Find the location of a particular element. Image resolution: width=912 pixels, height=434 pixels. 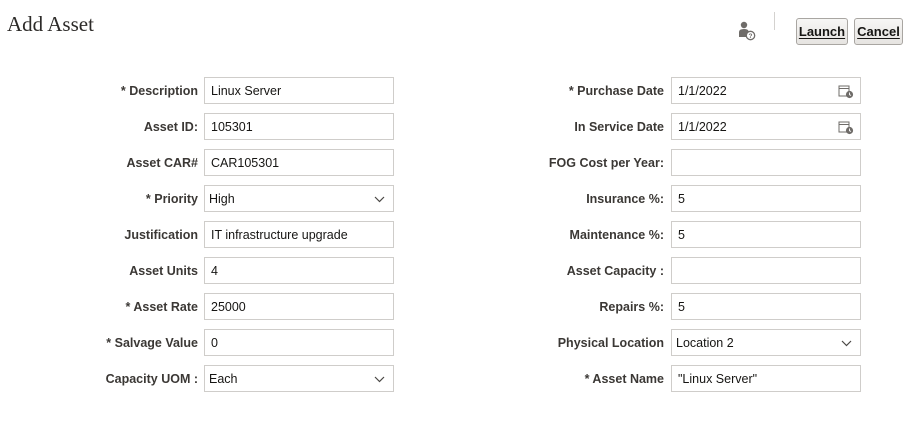

fog-cost-label: FOG Cost per Year: is located at coordinates (606, 163).